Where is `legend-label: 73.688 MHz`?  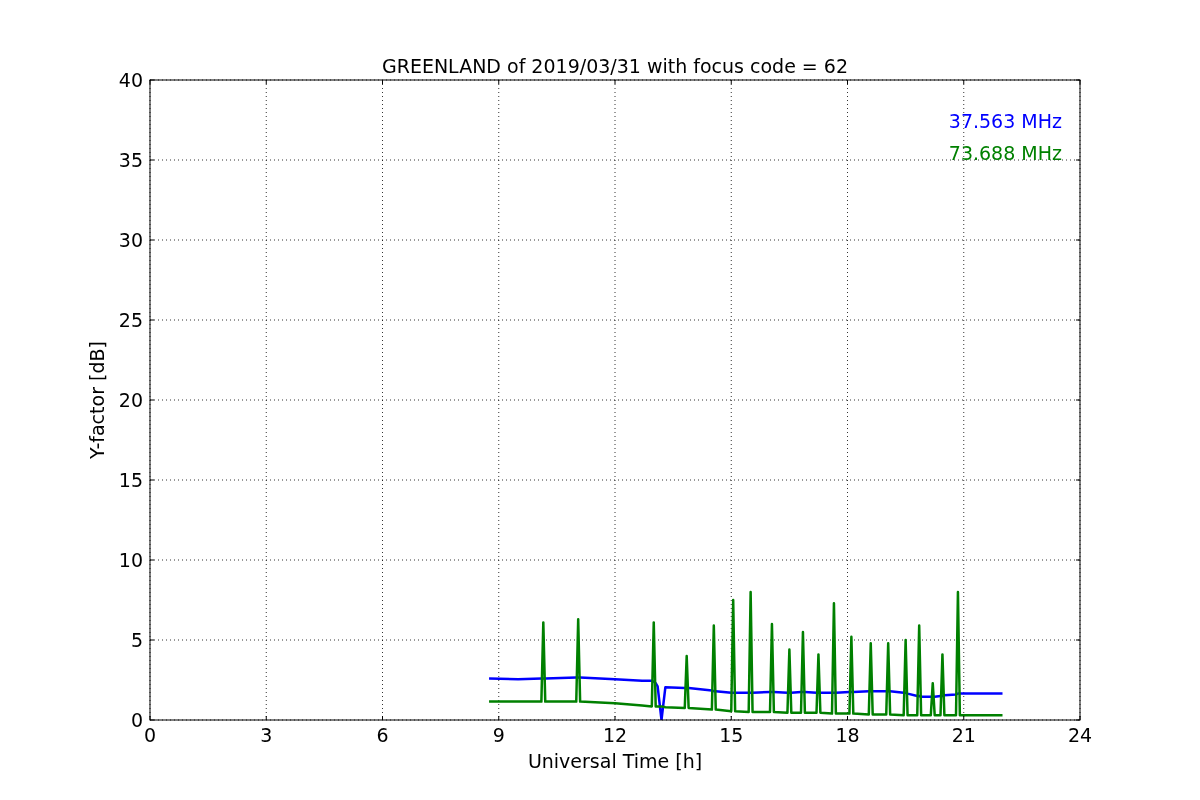
legend-label: 73.688 MHz is located at coordinates (1005, 153).